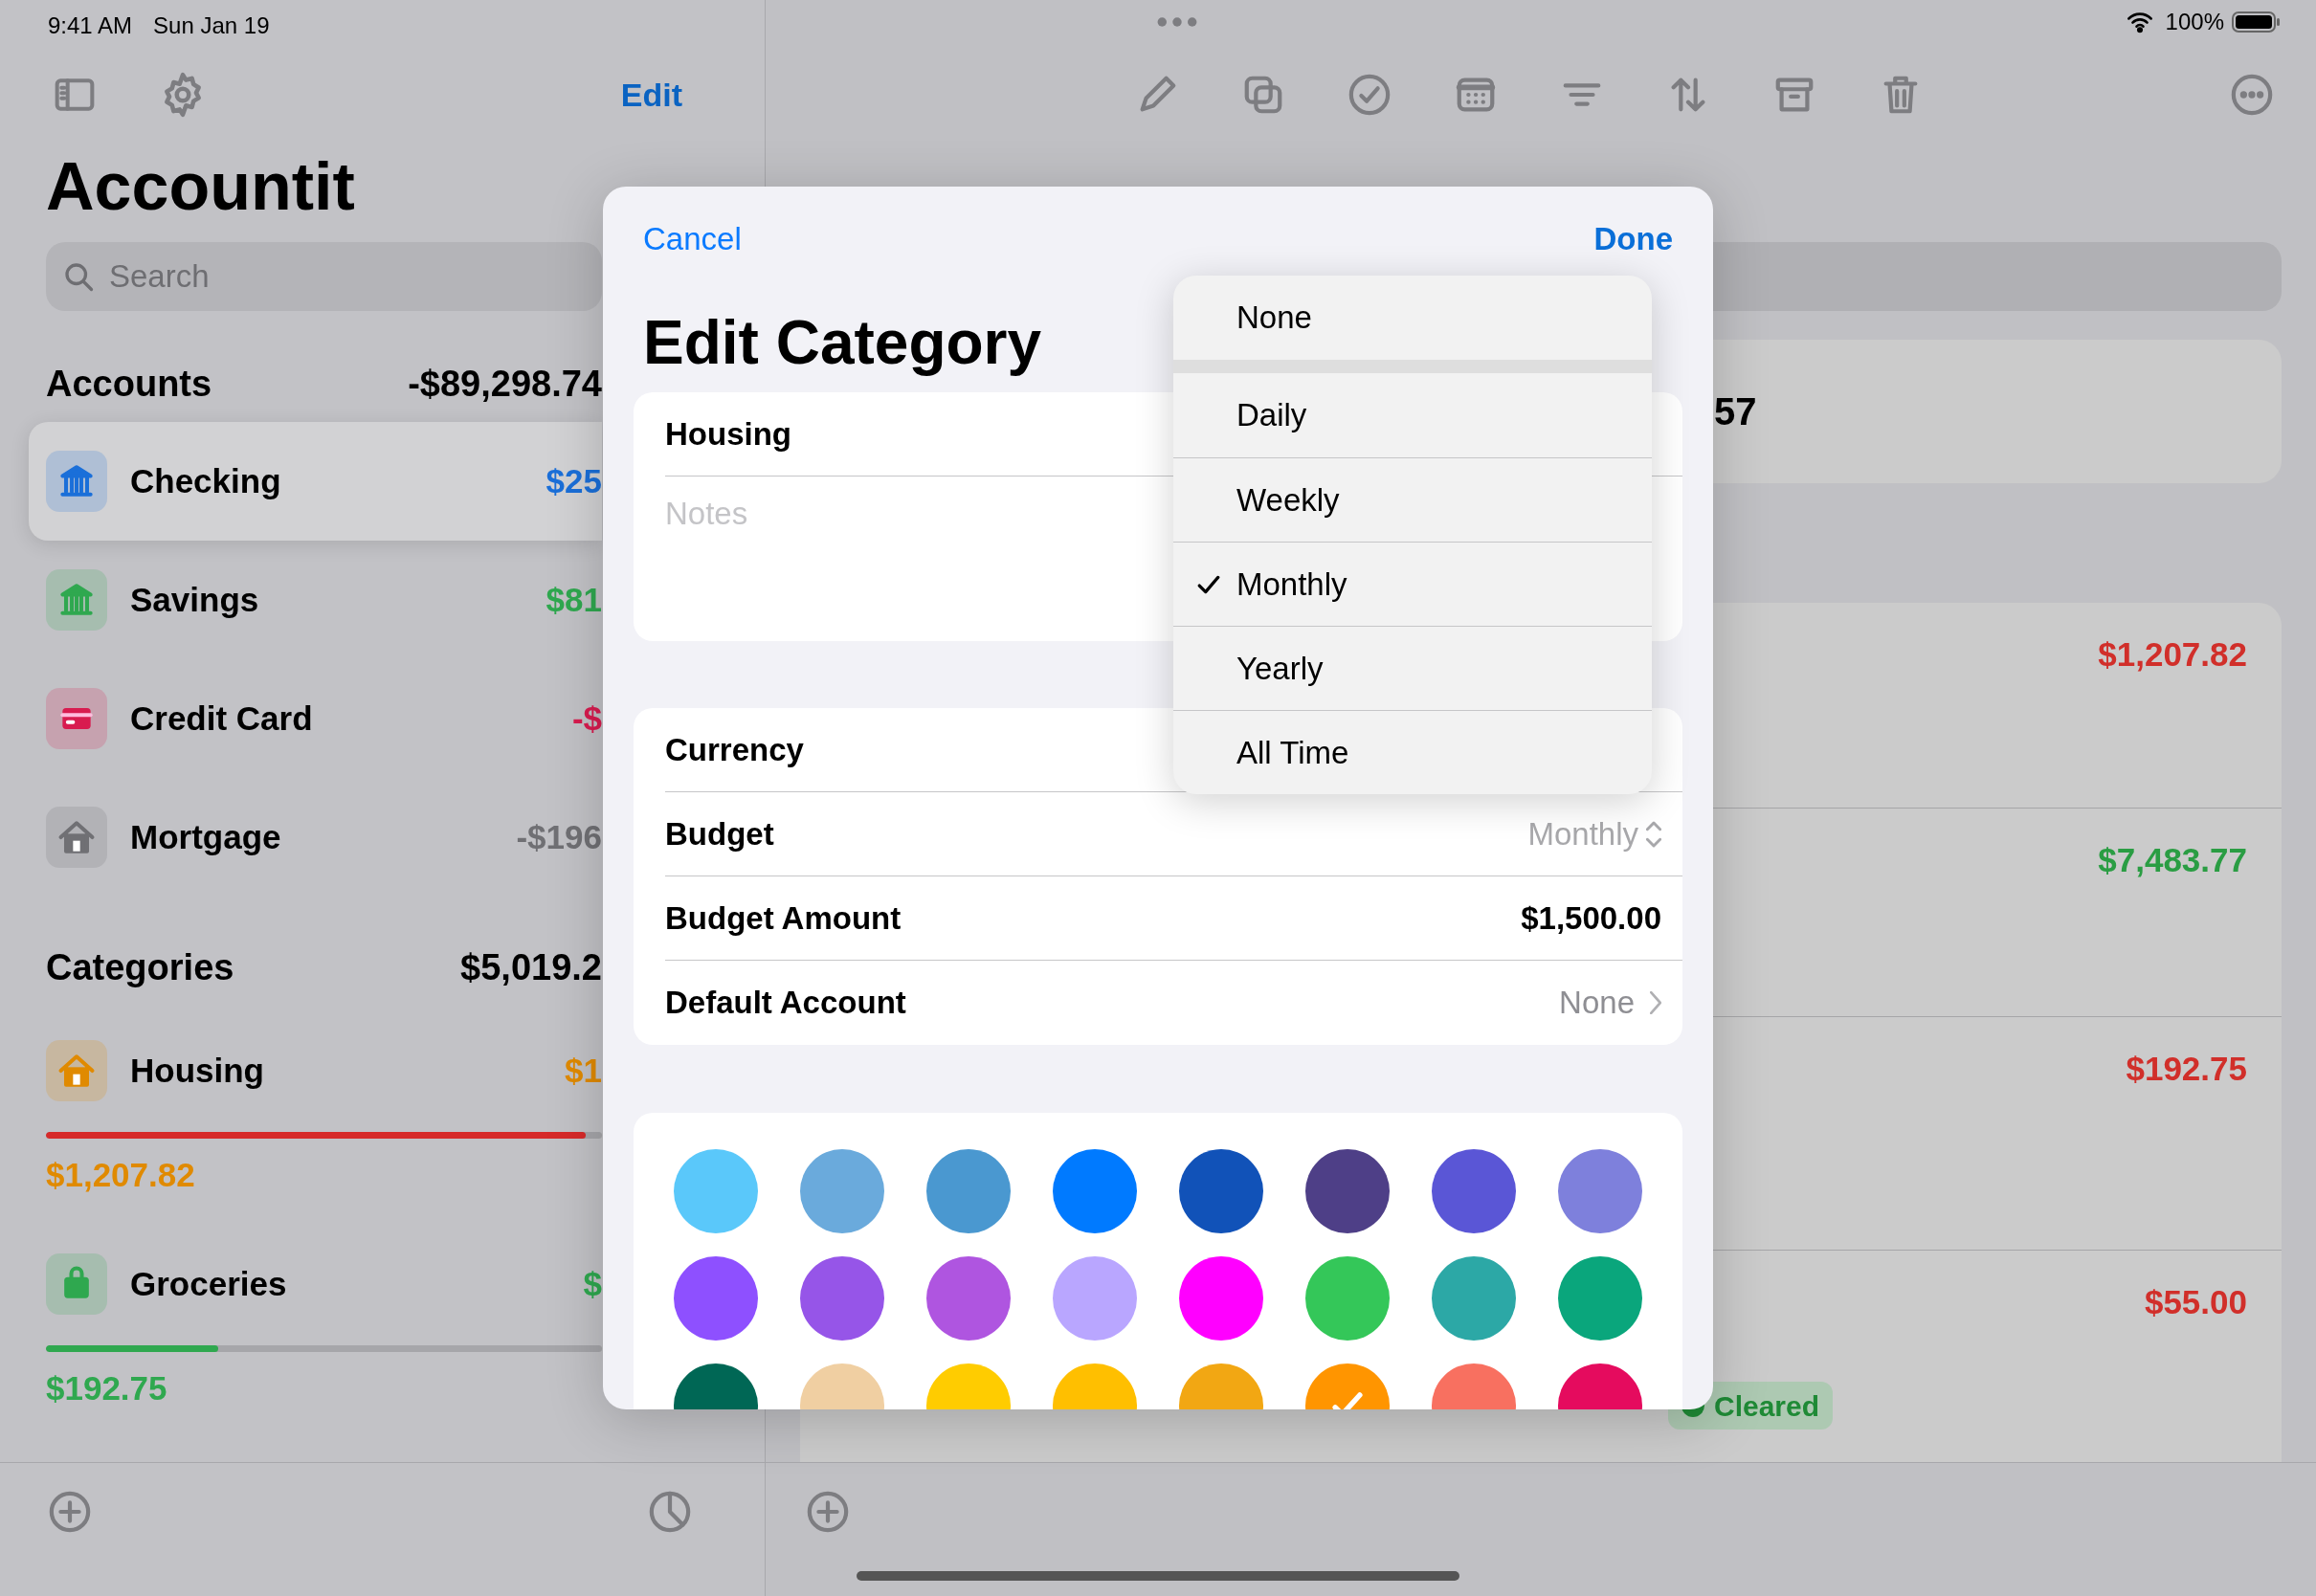 The width and height of the screenshot is (2316, 1596). Describe the element at coordinates (584, 1070) in the screenshot. I see `category-amount: $1` at that location.